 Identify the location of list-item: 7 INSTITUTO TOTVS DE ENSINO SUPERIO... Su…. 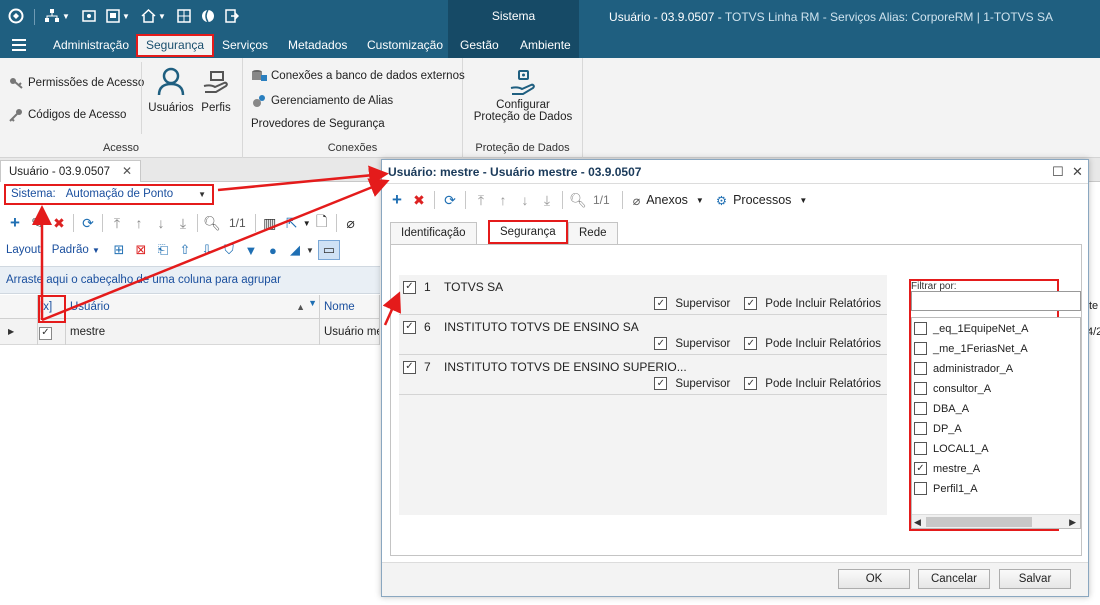
(643, 375).